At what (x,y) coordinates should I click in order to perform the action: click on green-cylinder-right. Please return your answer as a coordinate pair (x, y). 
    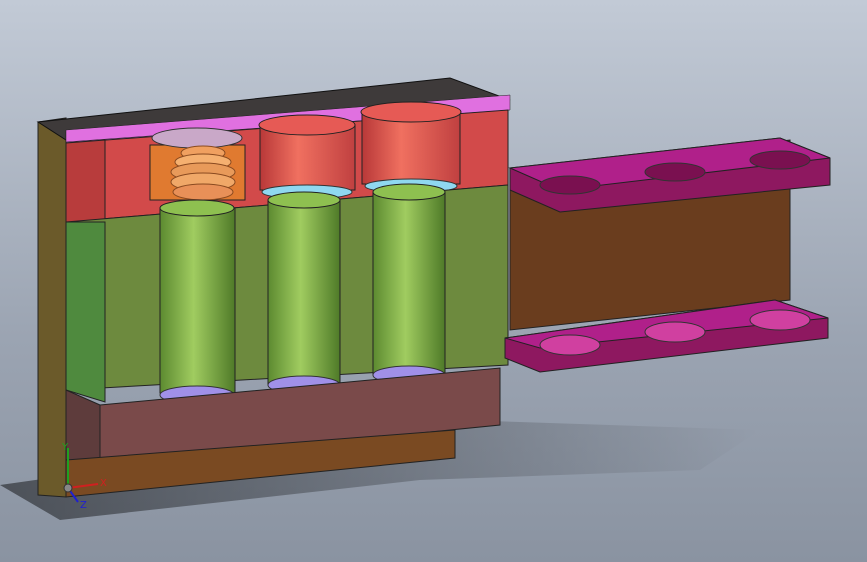
    Looking at the image, I should click on (409, 284).